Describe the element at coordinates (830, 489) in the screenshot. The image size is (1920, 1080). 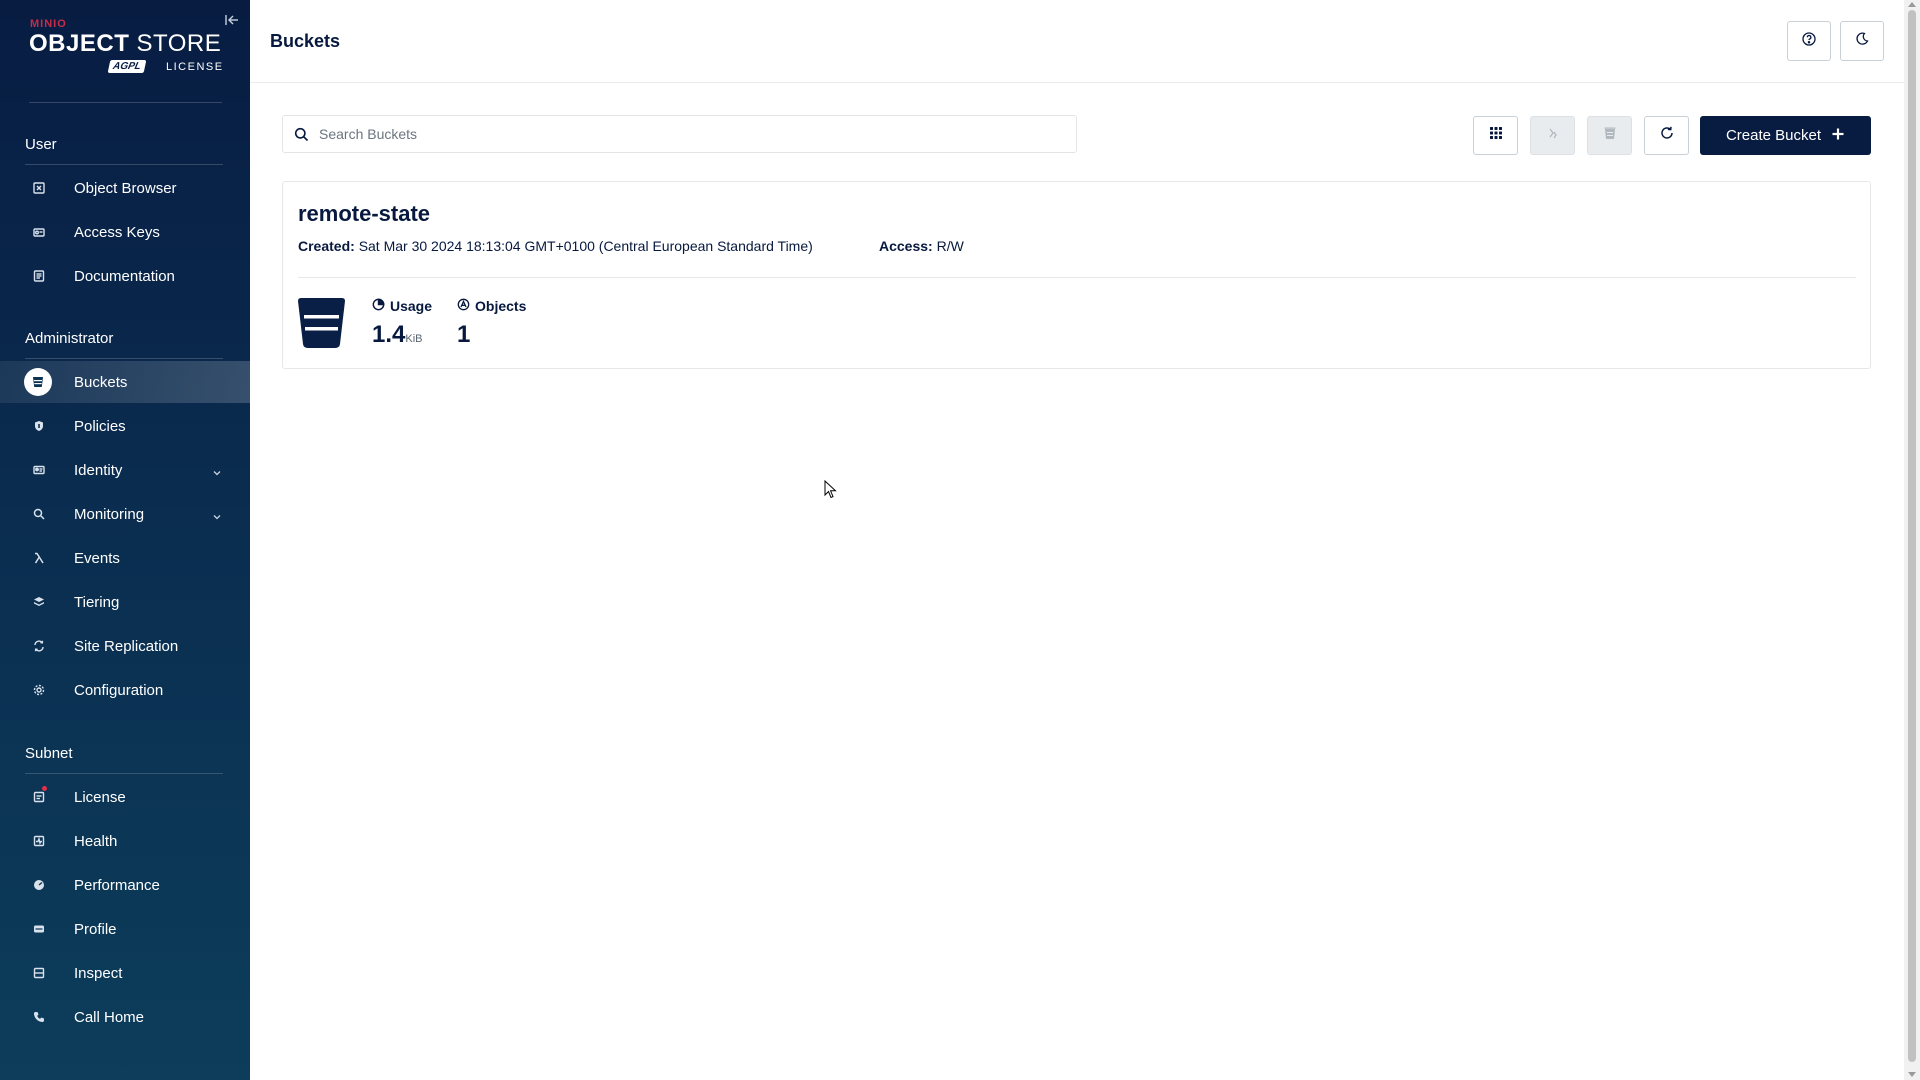
I see `mouse-cursor-icon` at that location.